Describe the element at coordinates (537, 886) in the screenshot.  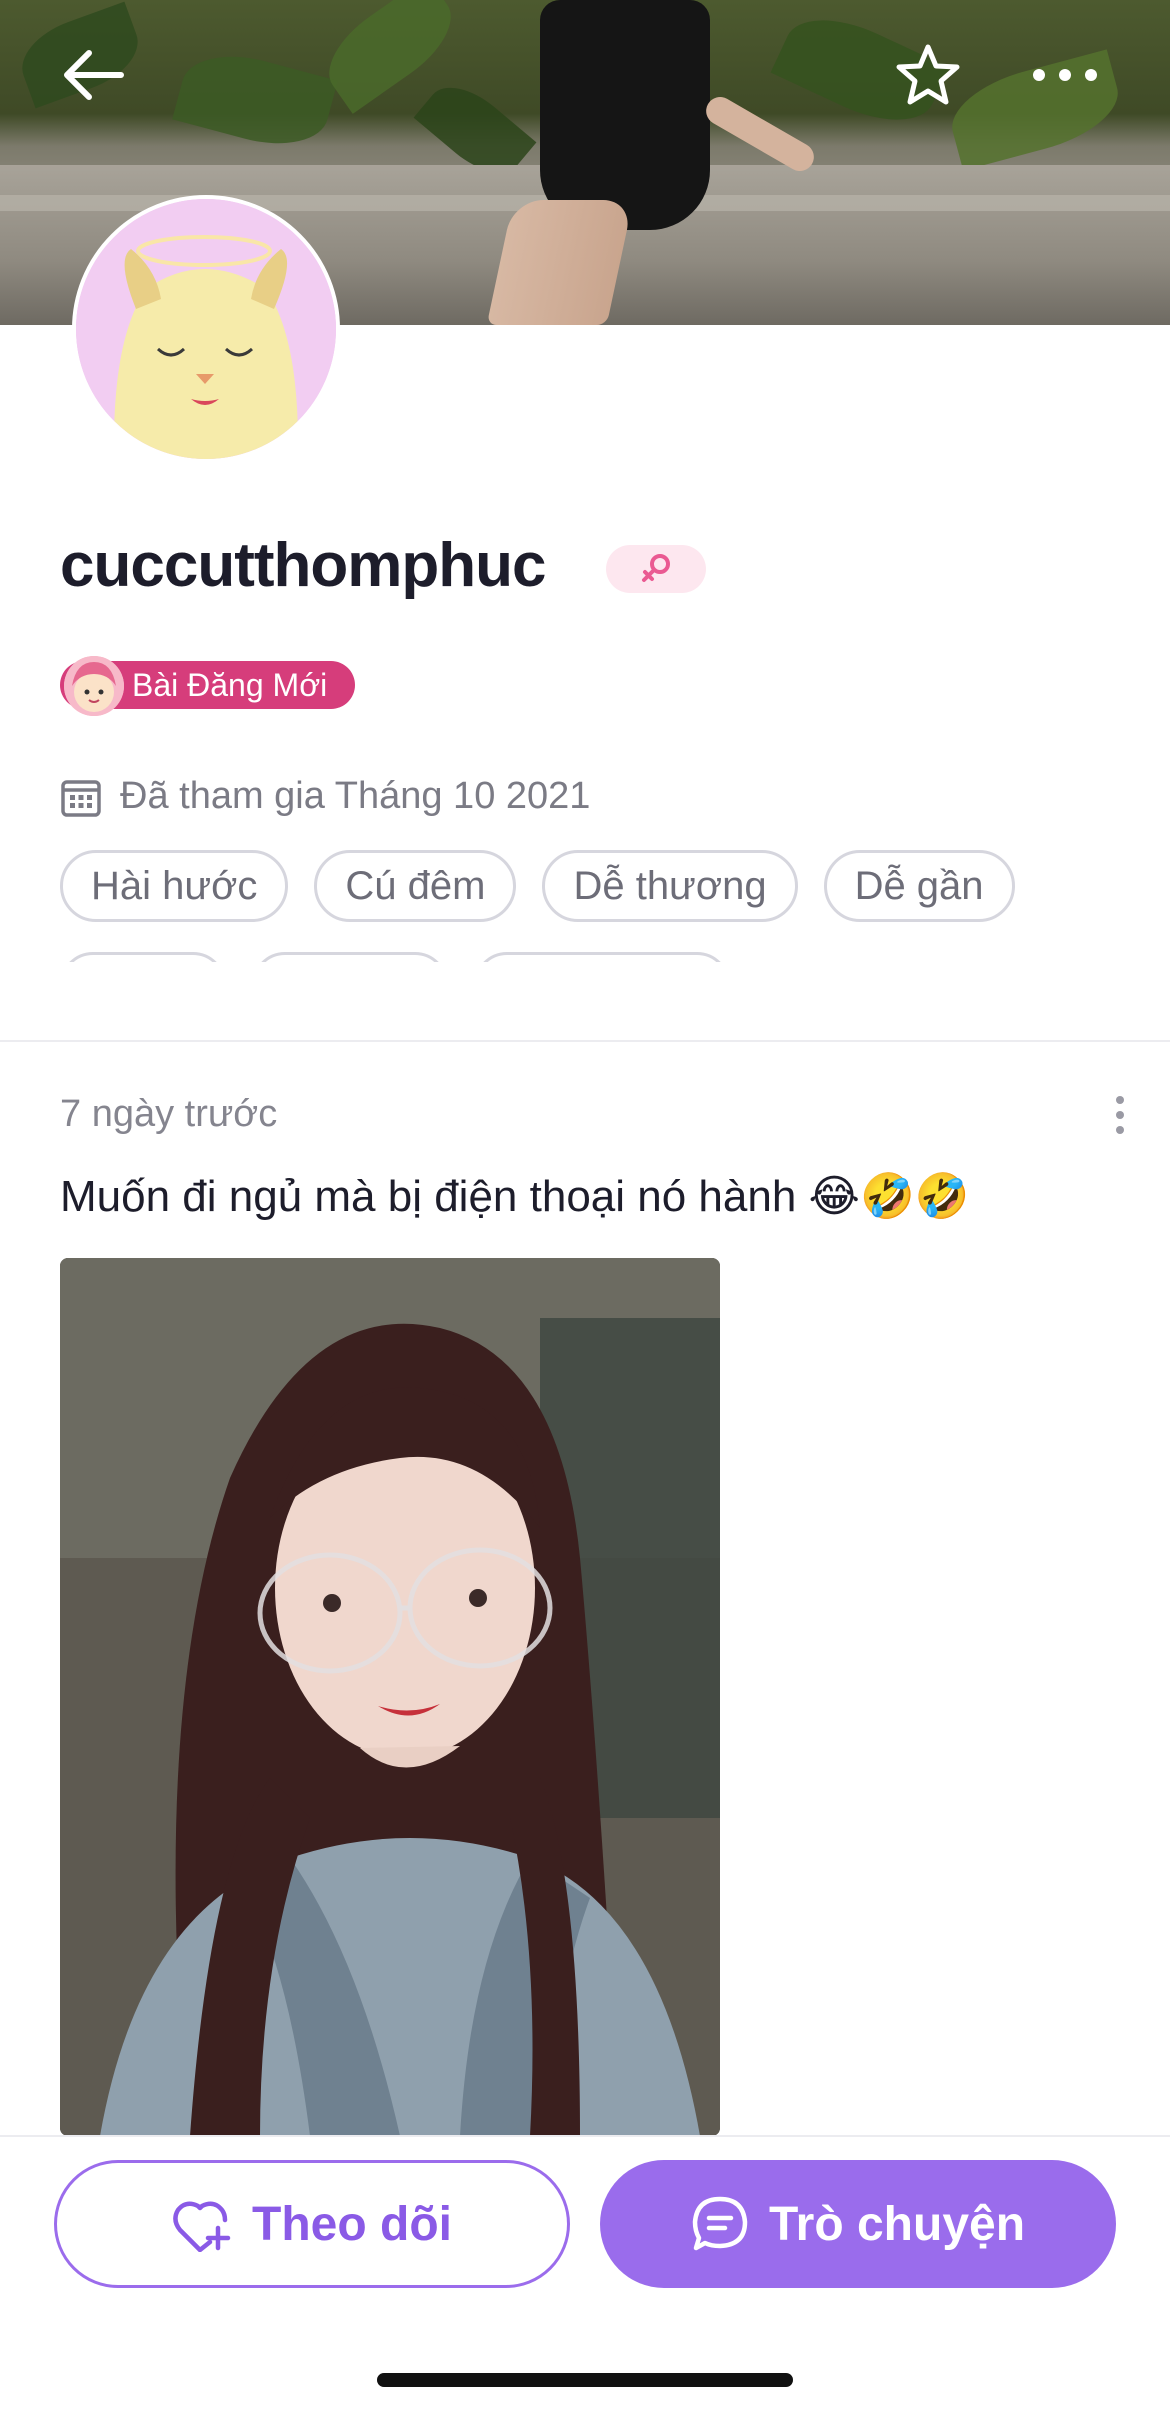
I see `interest-tags: Hài hước Cú đêm Dễ thương Dễ gần` at that location.